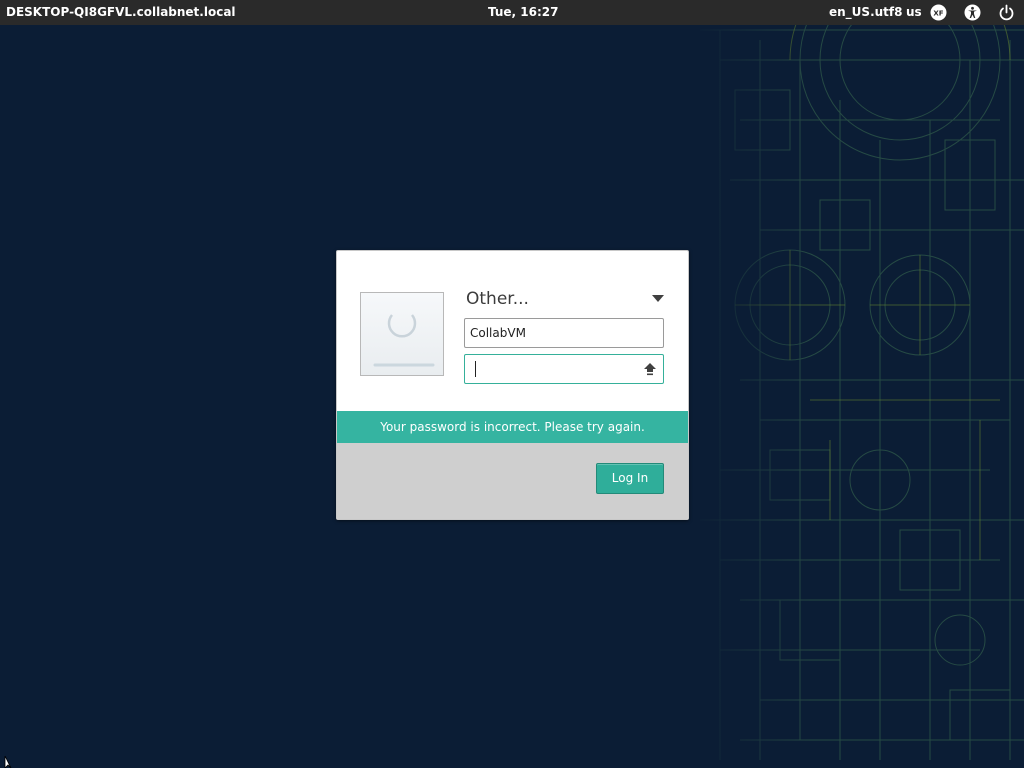 The image size is (1024, 768). I want to click on mouse-pointer-icon, so click(10, 762).